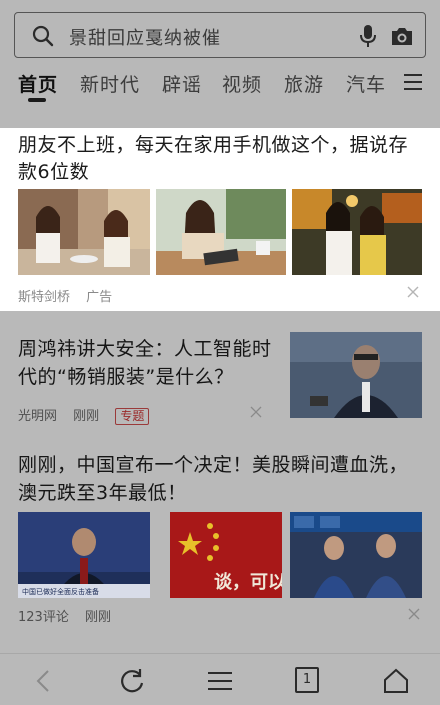 Image resolution: width=440 pixels, height=705 pixels. I want to click on tab-count: 1, so click(307, 679).